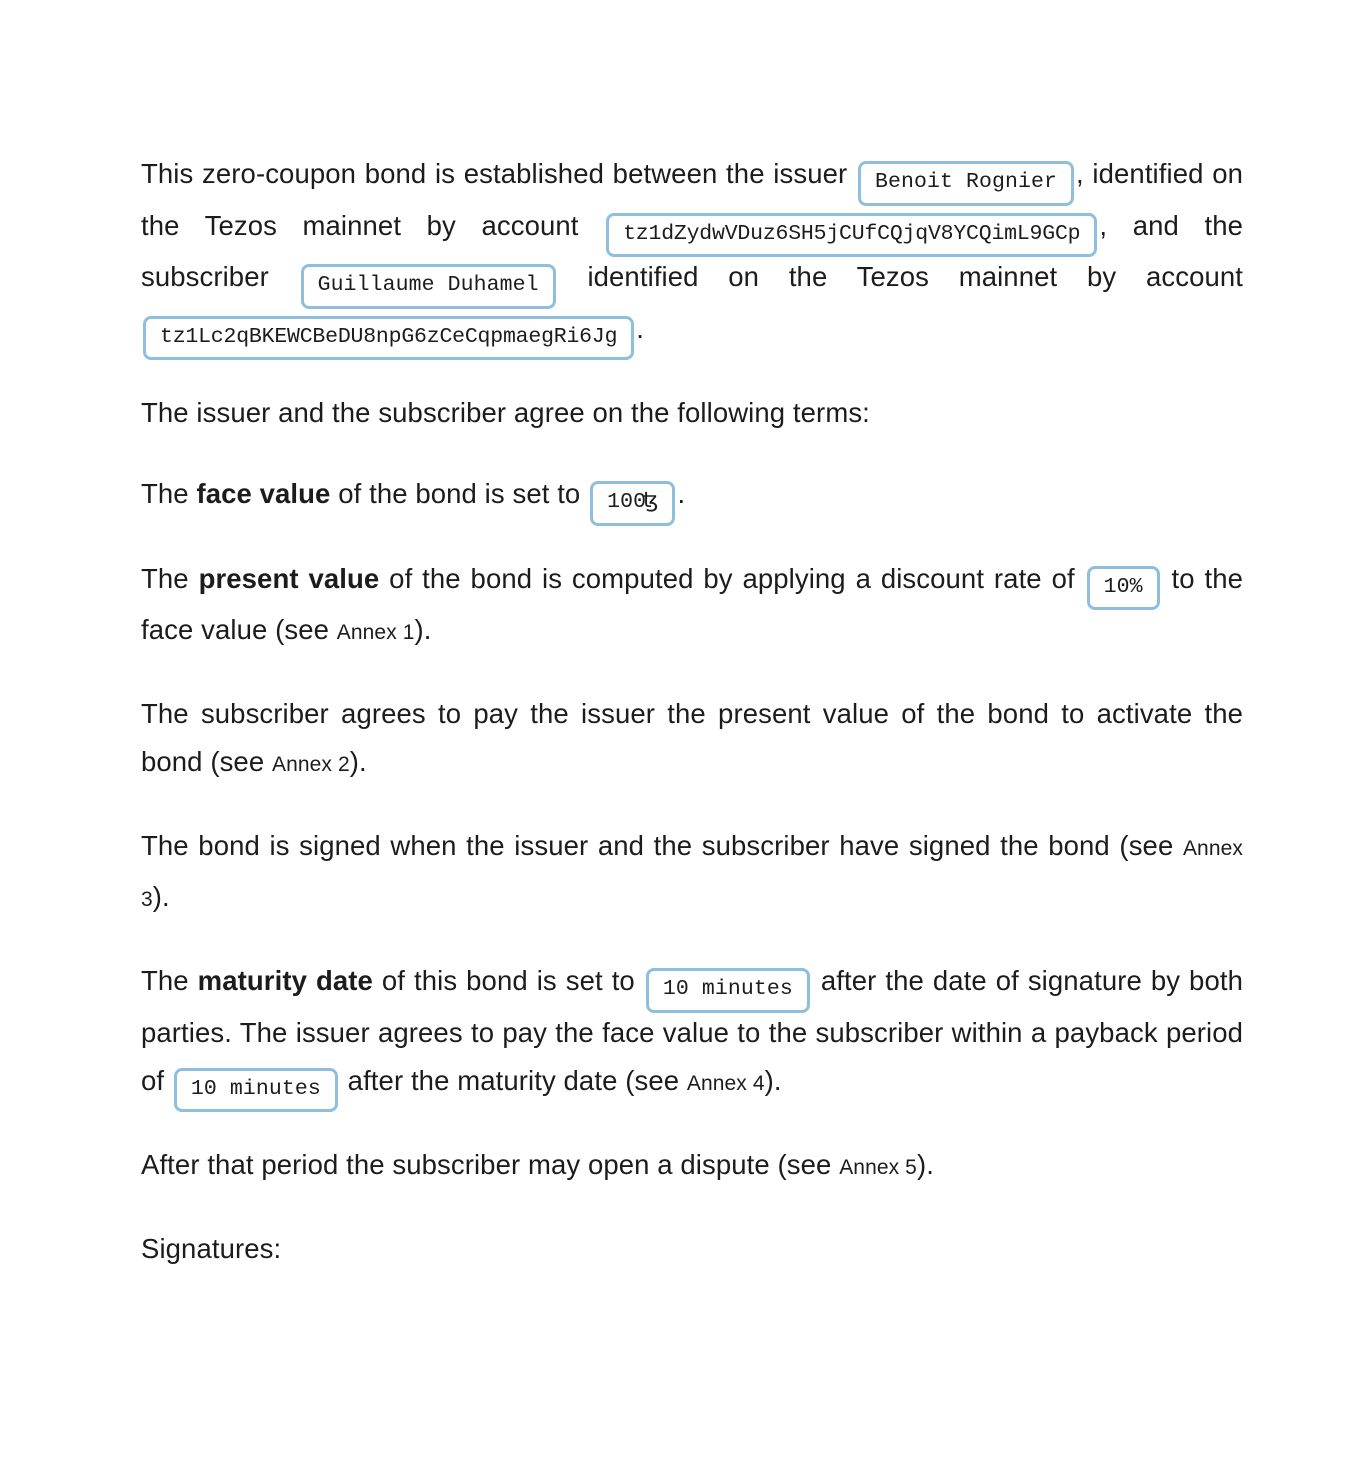  Describe the element at coordinates (965, 183) in the screenshot. I see `issuer-name-field: Benoit Rognier` at that location.